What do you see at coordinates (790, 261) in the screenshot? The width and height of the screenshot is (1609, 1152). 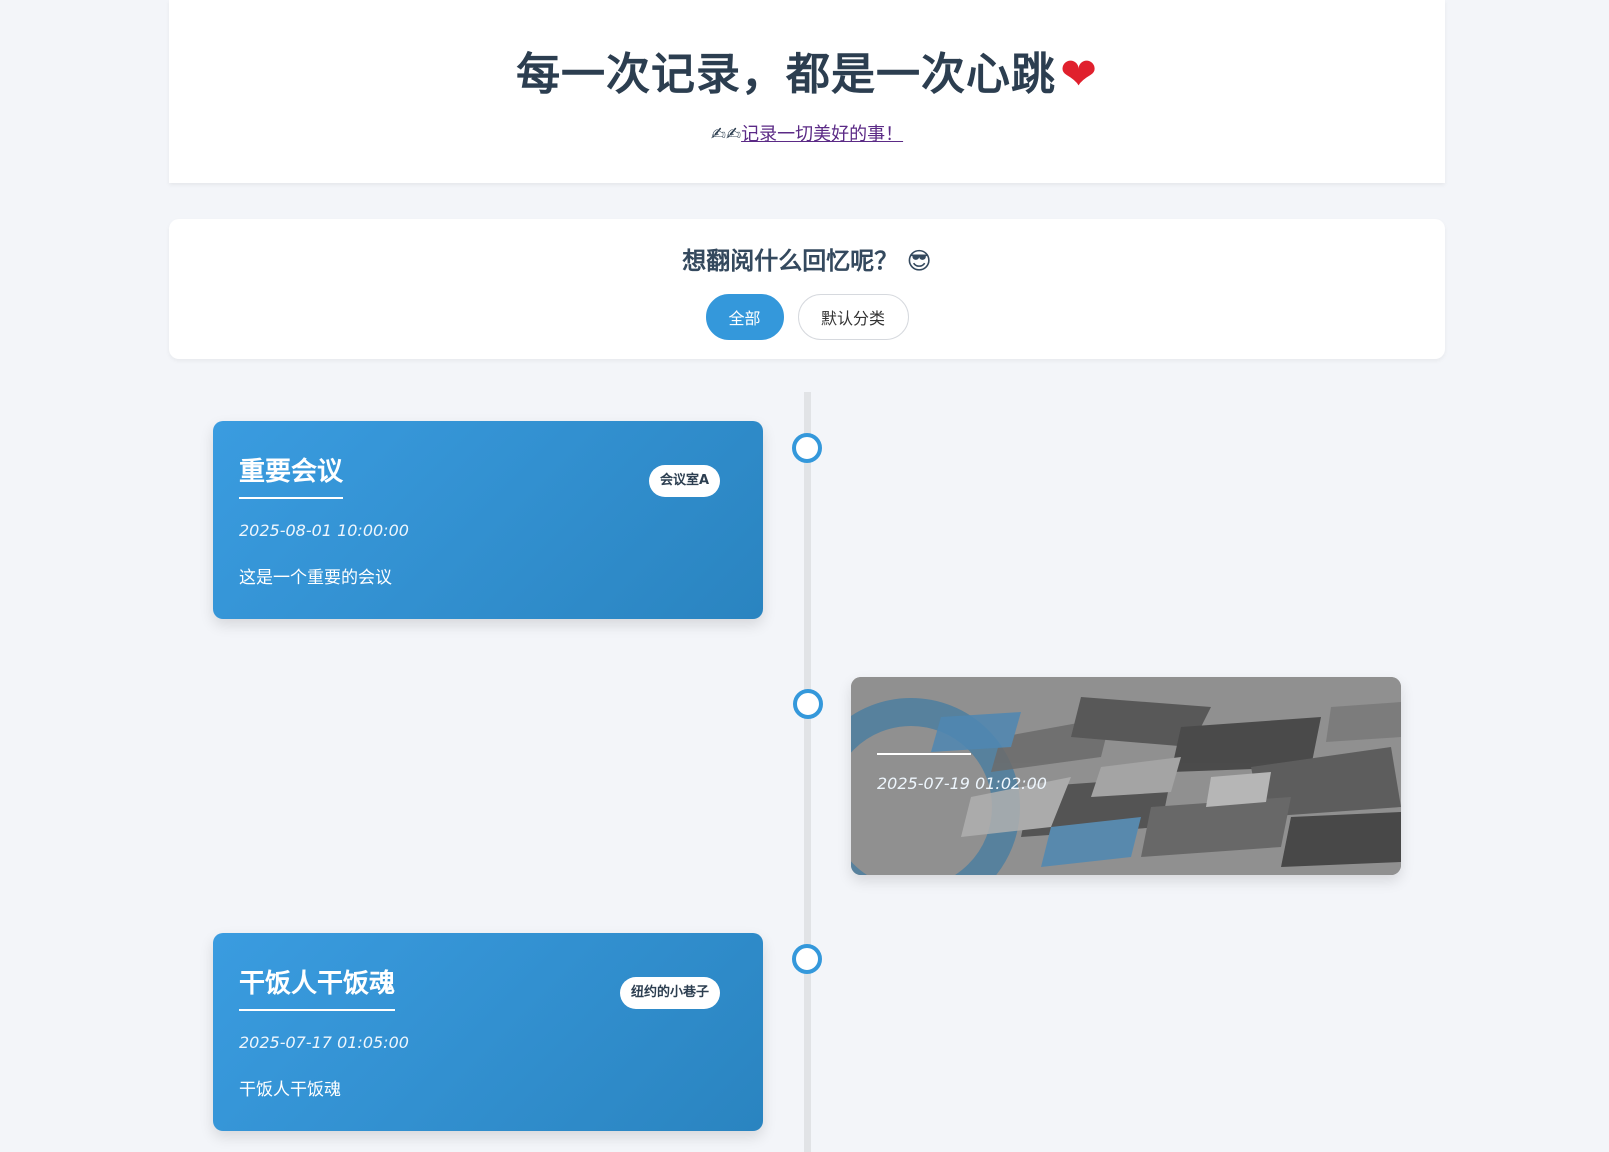 I see `filter-heading-text: 想翻阅什么回忆呢？` at bounding box center [790, 261].